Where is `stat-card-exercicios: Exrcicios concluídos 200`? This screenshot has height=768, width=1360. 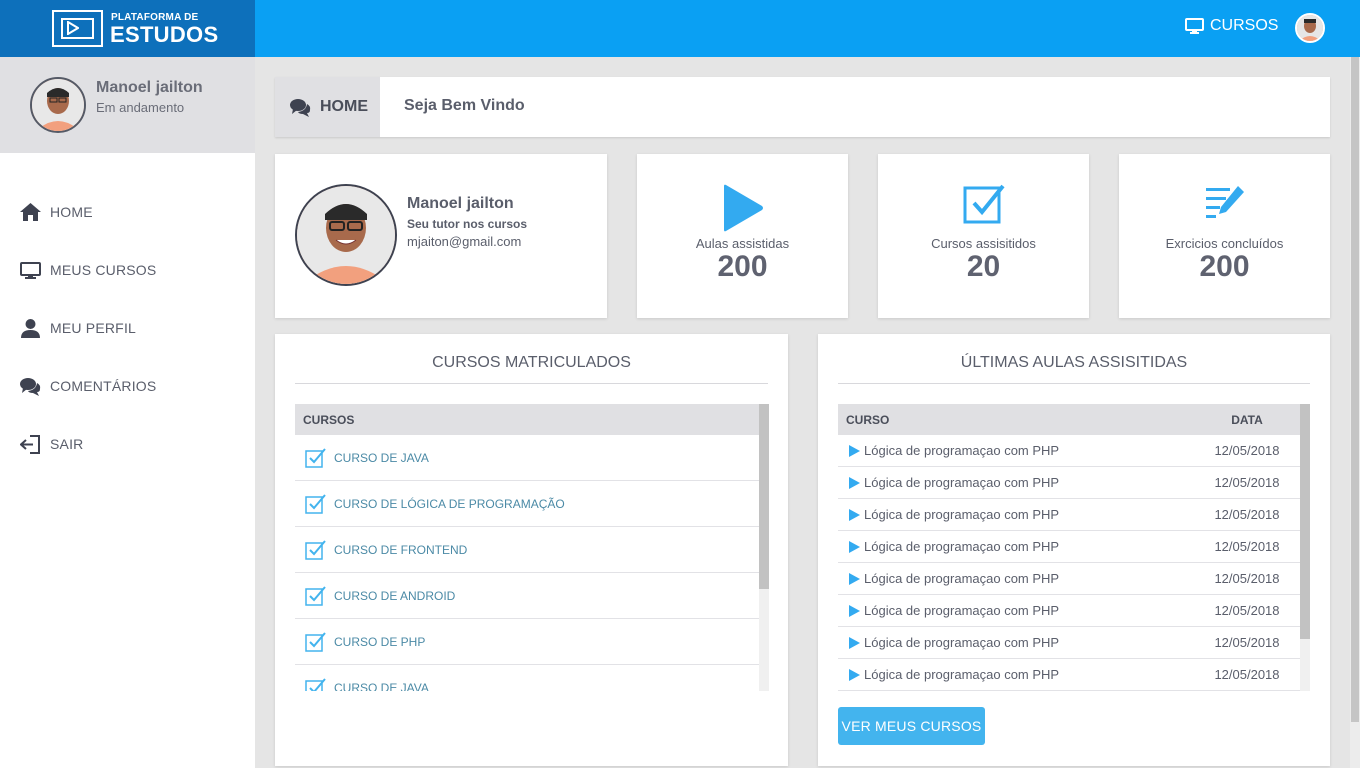 stat-card-exercicios: Exrcicios concluídos 200 is located at coordinates (1224, 236).